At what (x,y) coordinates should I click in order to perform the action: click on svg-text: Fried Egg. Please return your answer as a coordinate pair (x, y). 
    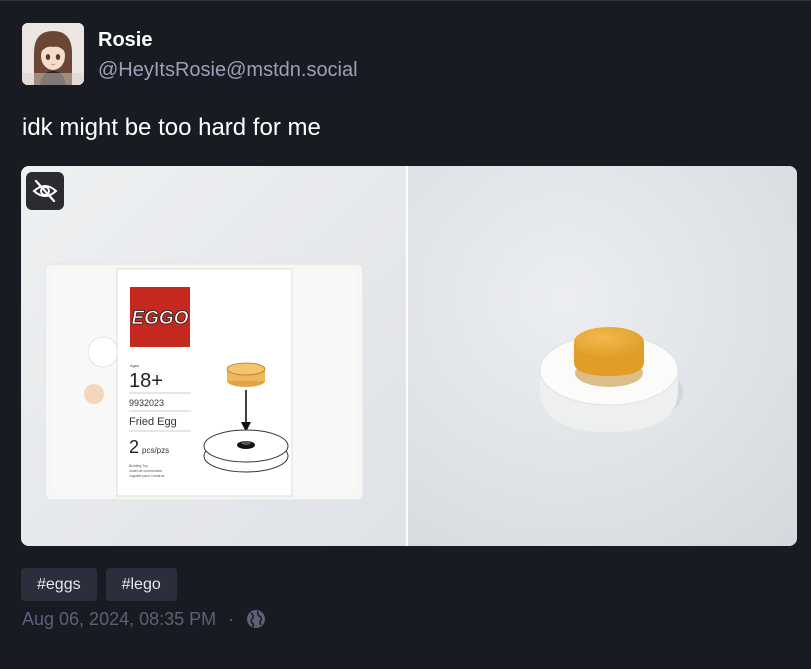
    Looking at the image, I should click on (153, 422).